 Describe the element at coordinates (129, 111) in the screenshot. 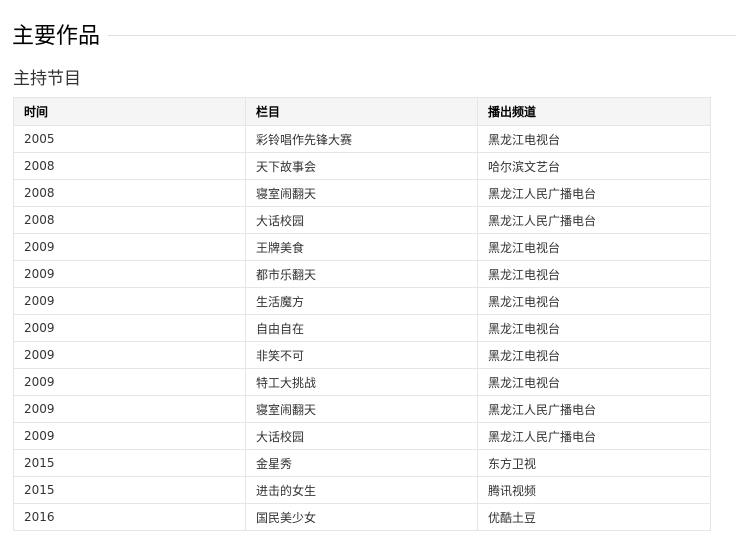

I see `column-header-year: 时间` at that location.